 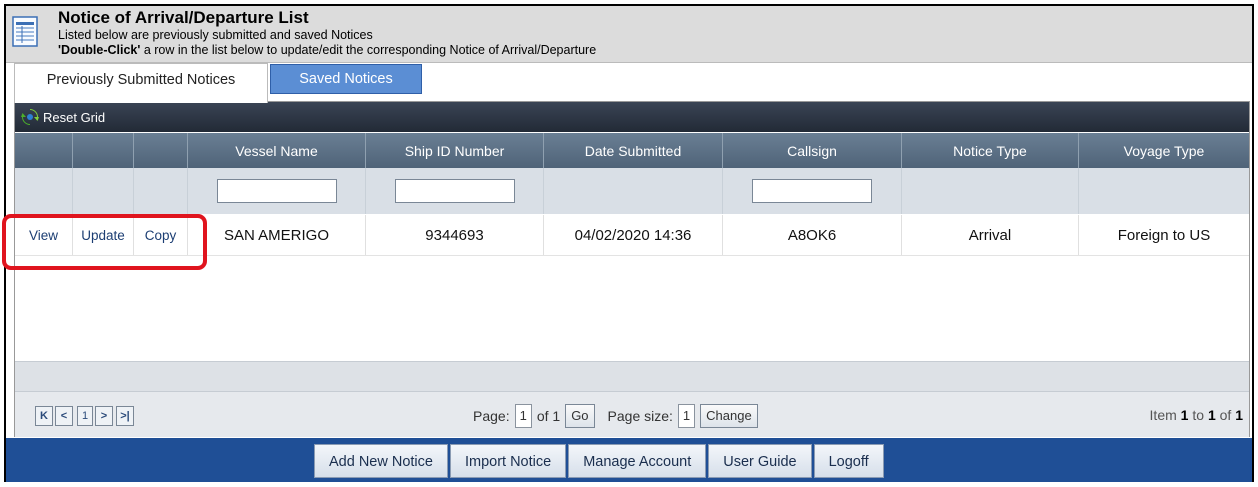 I want to click on page-label: Page:, so click(x=491, y=416).